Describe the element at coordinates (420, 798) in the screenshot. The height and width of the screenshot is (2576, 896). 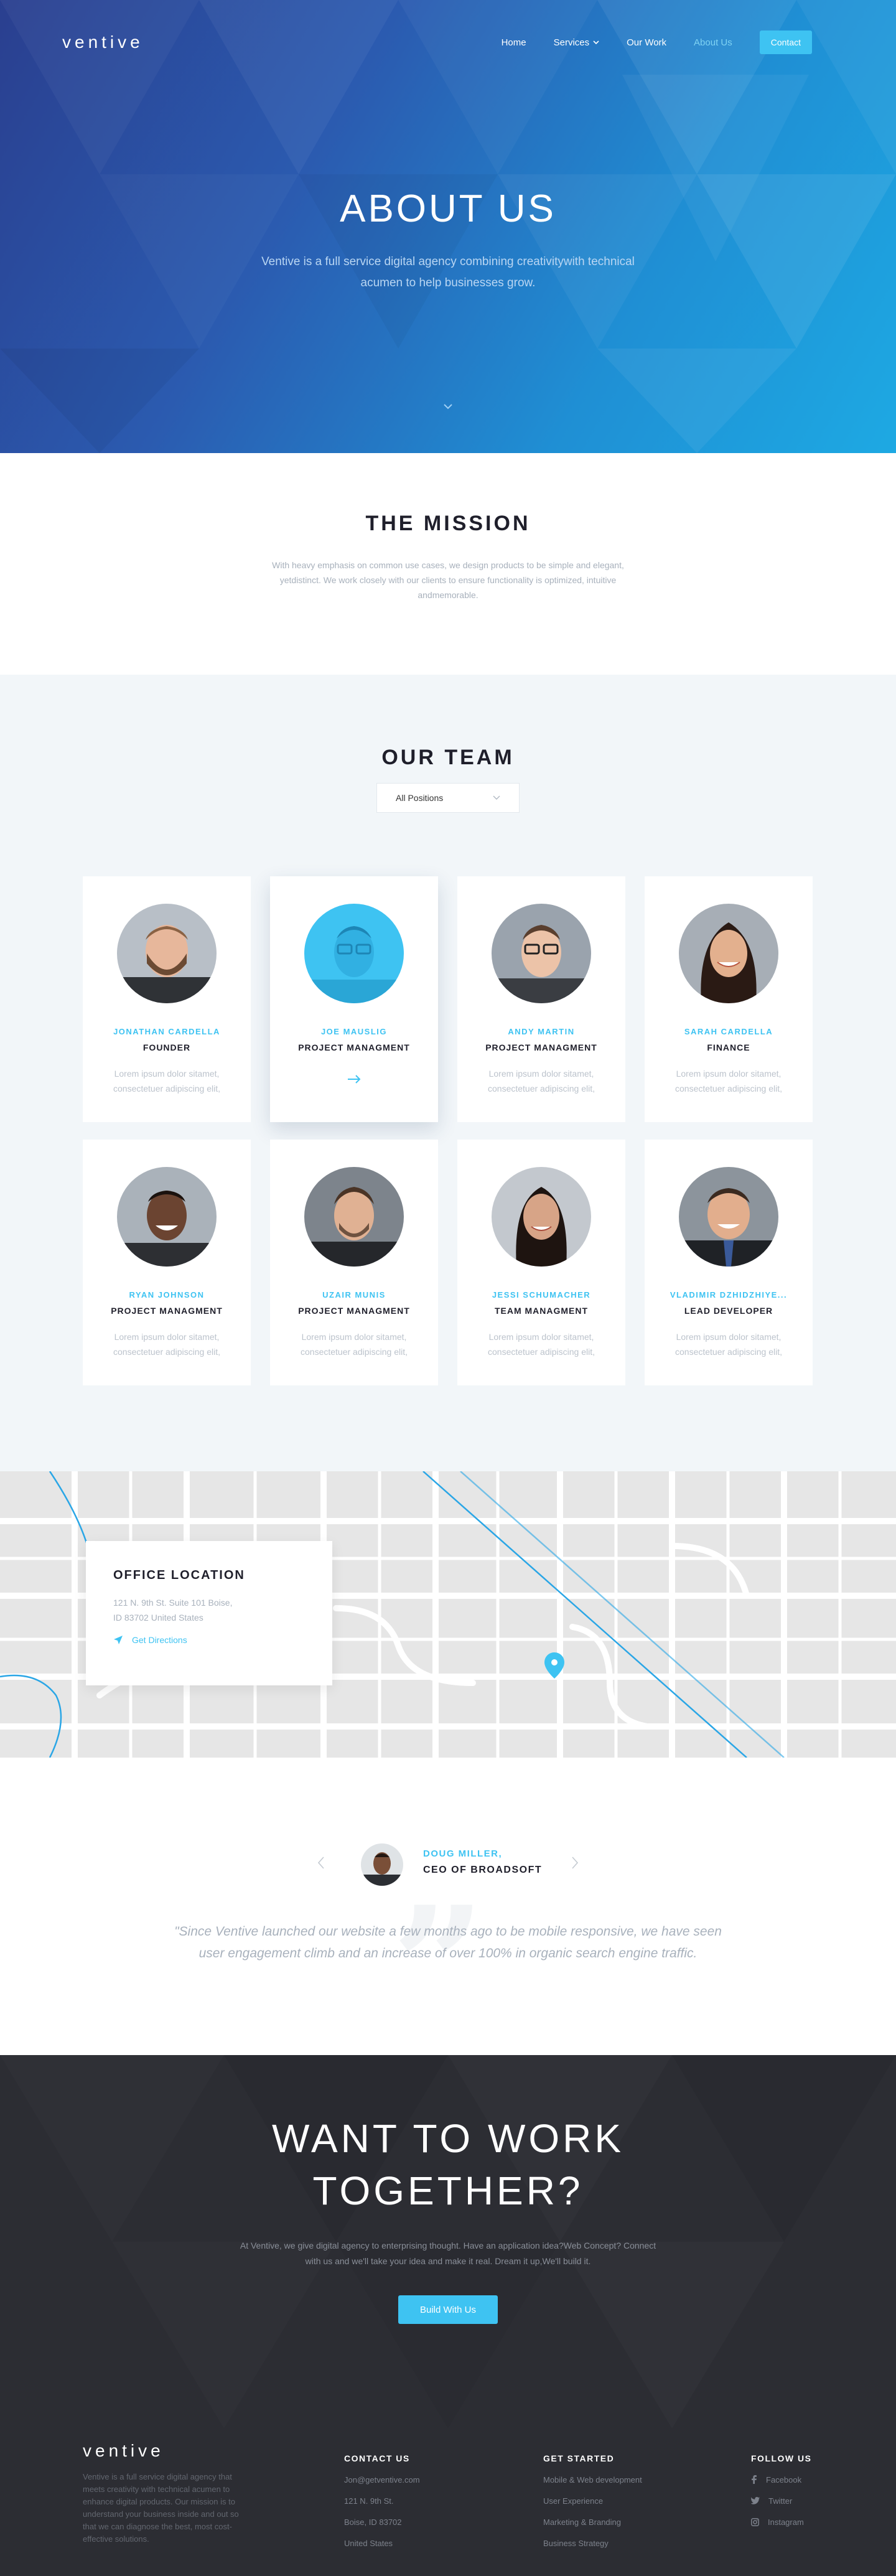
I see `position-filter-value: All Positions` at that location.